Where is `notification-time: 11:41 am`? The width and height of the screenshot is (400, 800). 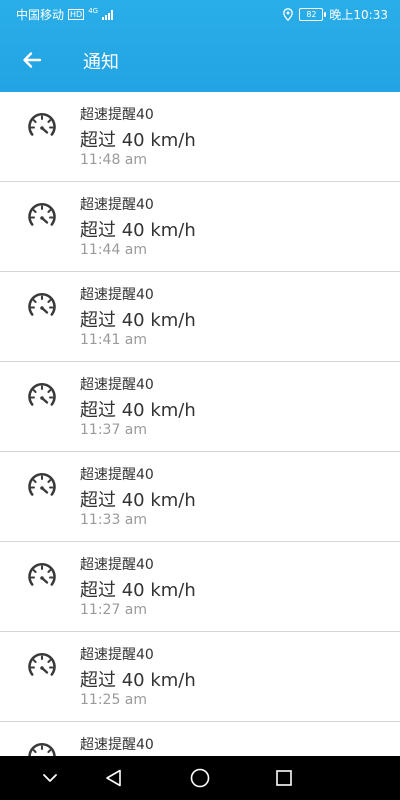
notification-time: 11:41 am is located at coordinates (114, 340).